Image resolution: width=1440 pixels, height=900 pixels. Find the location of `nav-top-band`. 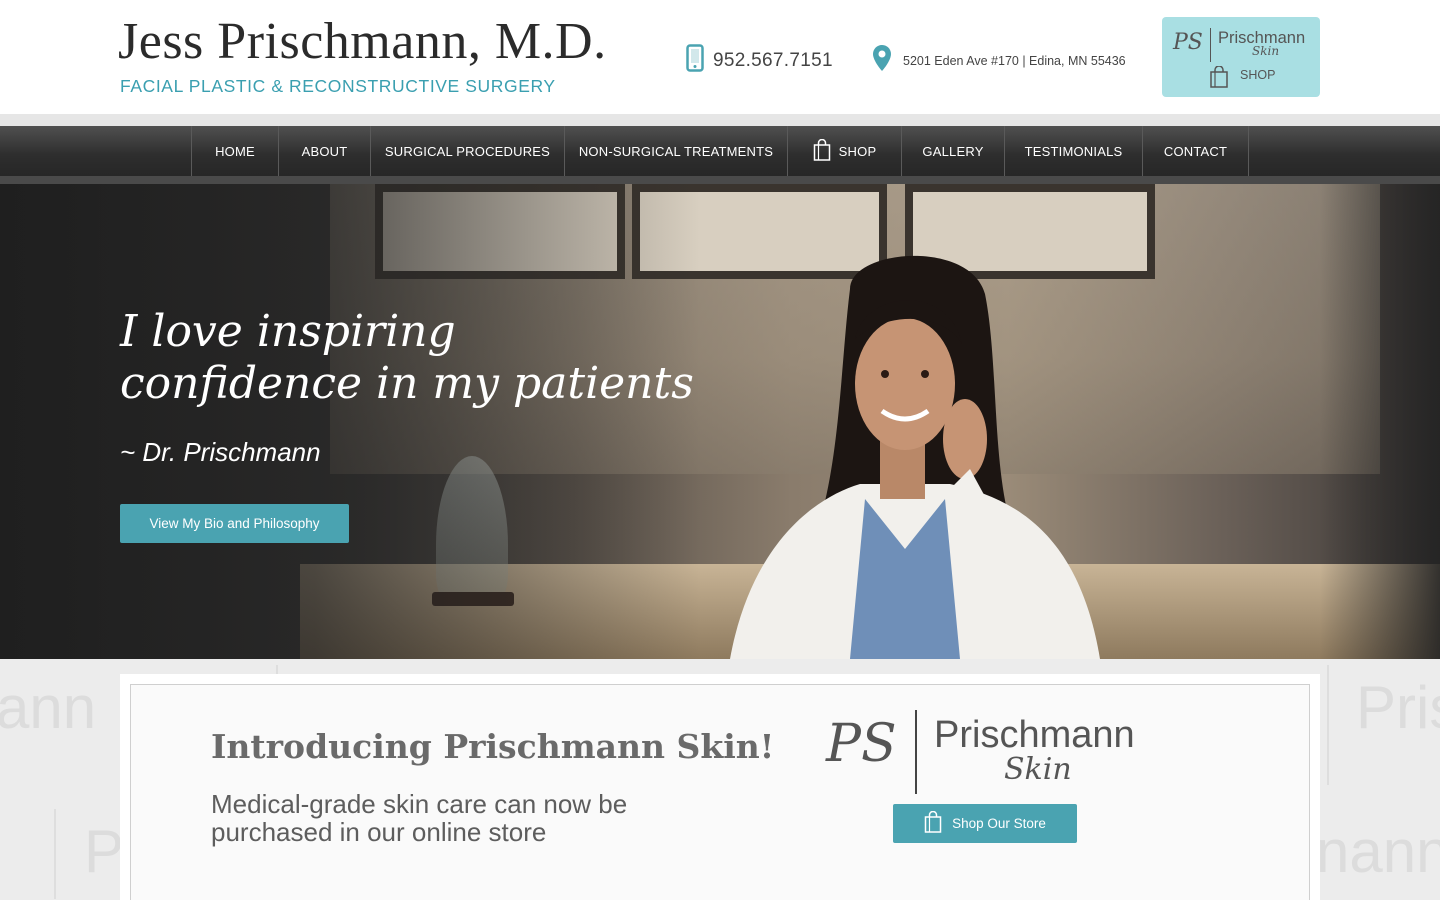

nav-top-band is located at coordinates (720, 120).